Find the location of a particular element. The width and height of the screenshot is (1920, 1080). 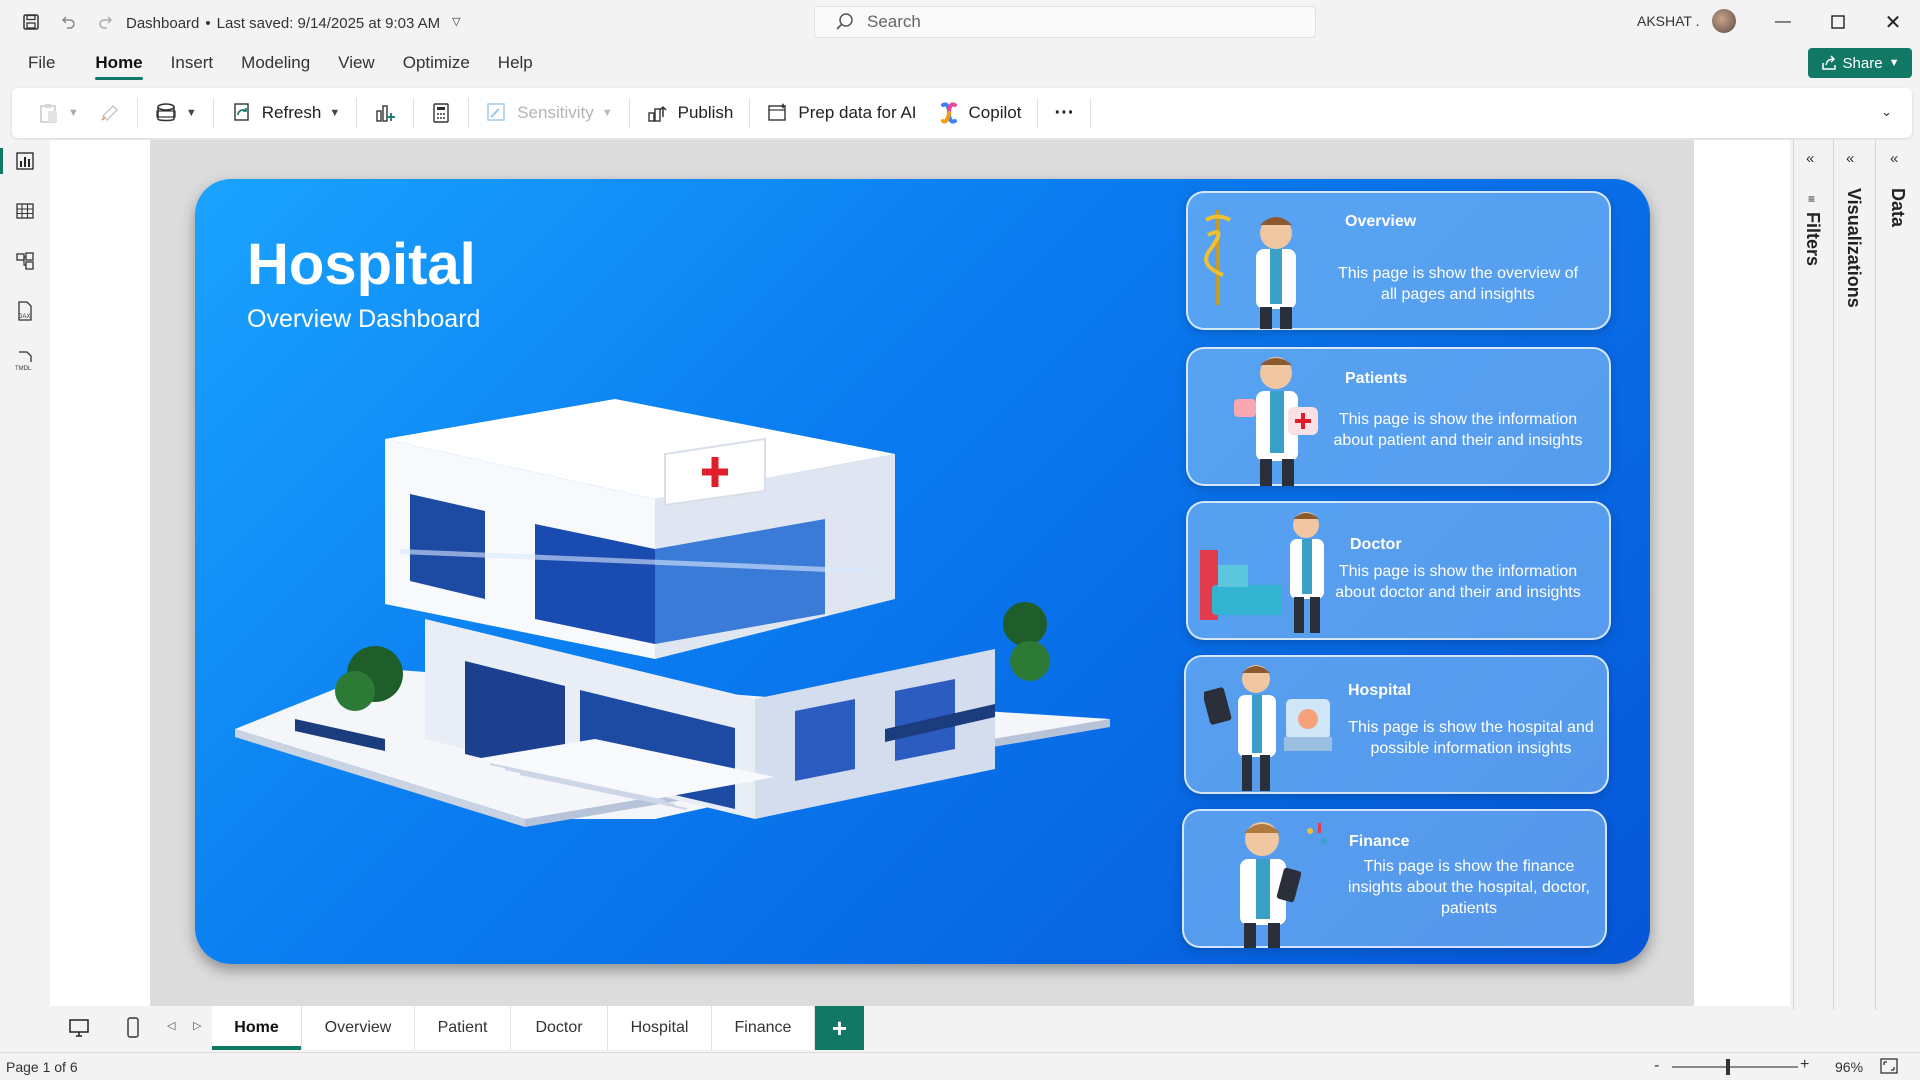

save-icon is located at coordinates (31, 22).